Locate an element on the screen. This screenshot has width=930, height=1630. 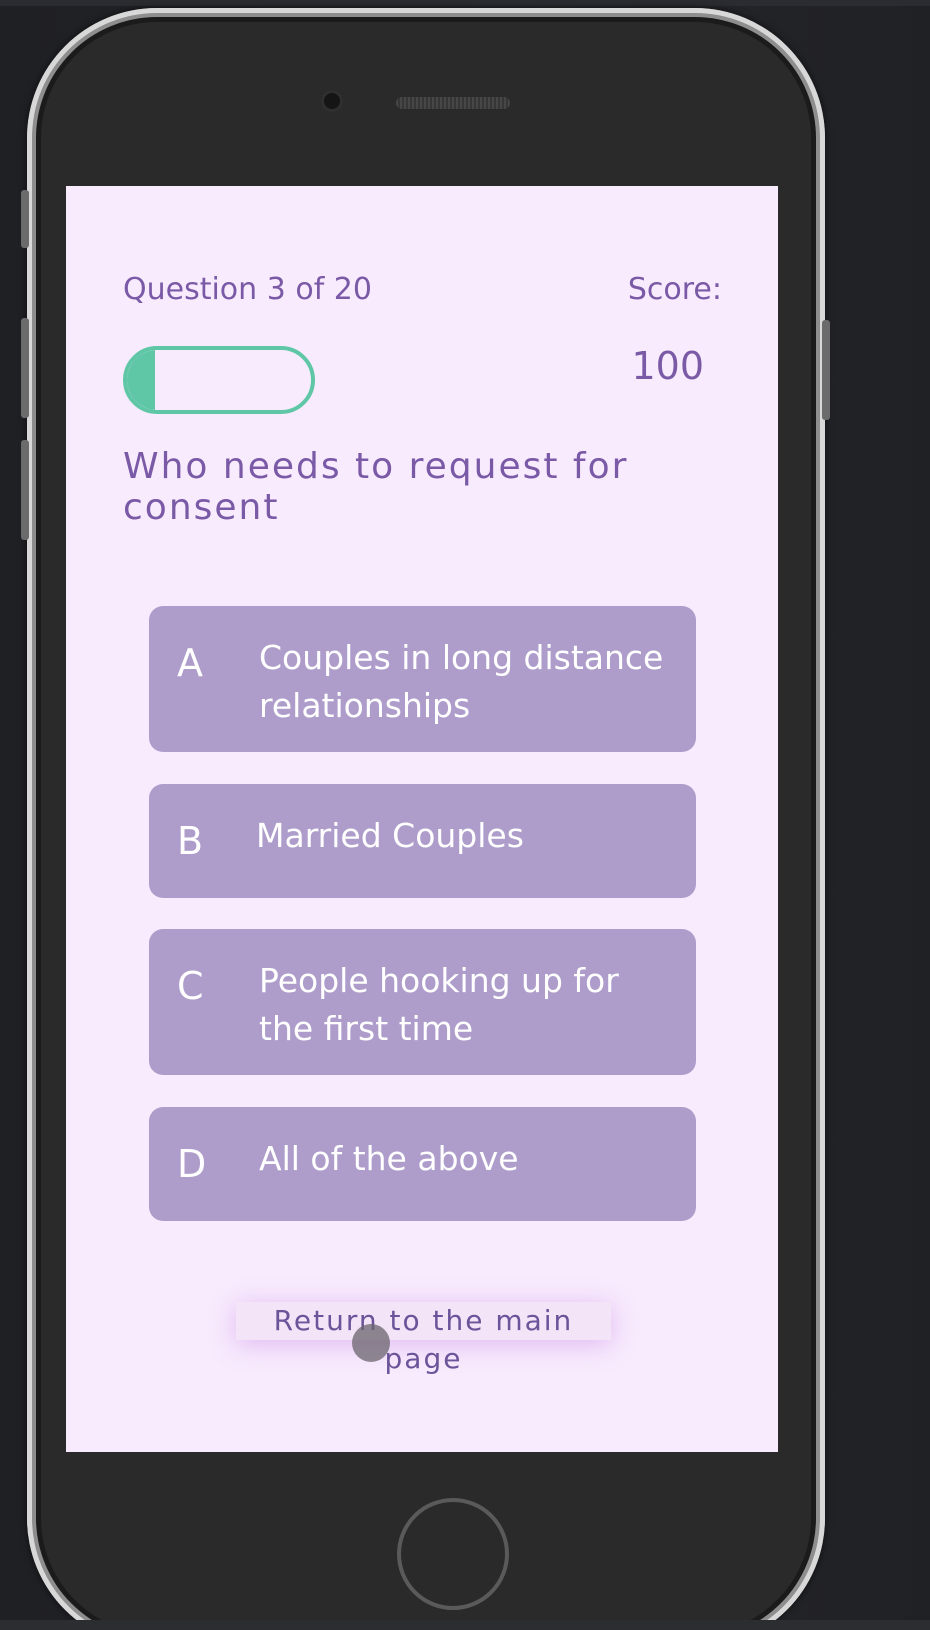
option-text: Couples in long distance relationships is located at coordinates (461, 681).